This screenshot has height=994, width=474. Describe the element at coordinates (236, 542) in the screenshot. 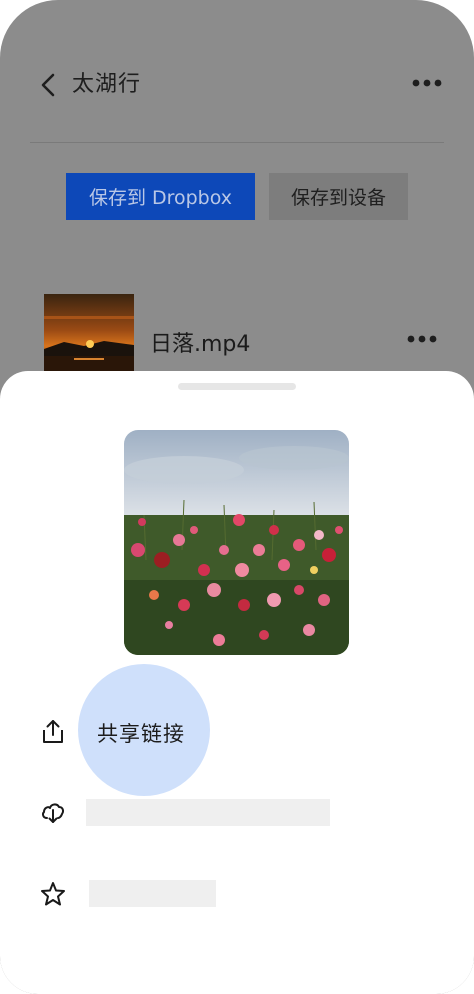

I see `image-preview` at that location.